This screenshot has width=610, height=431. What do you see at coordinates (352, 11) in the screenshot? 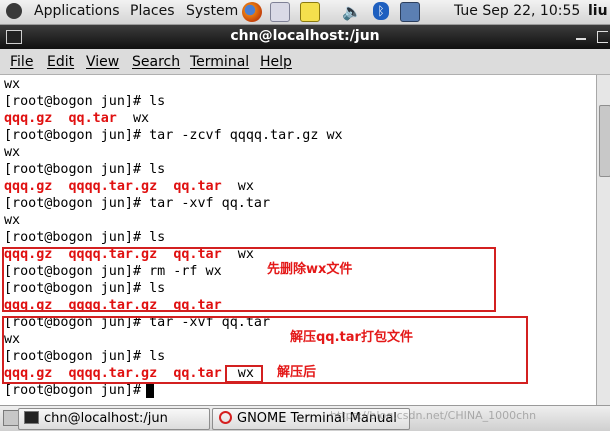
I see `volume-icon: 🔈` at bounding box center [352, 11].